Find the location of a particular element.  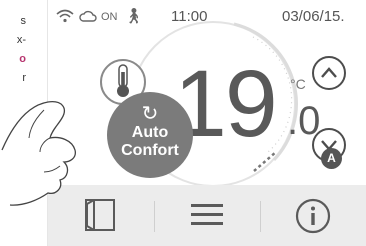

menu-button is located at coordinates (207, 215).